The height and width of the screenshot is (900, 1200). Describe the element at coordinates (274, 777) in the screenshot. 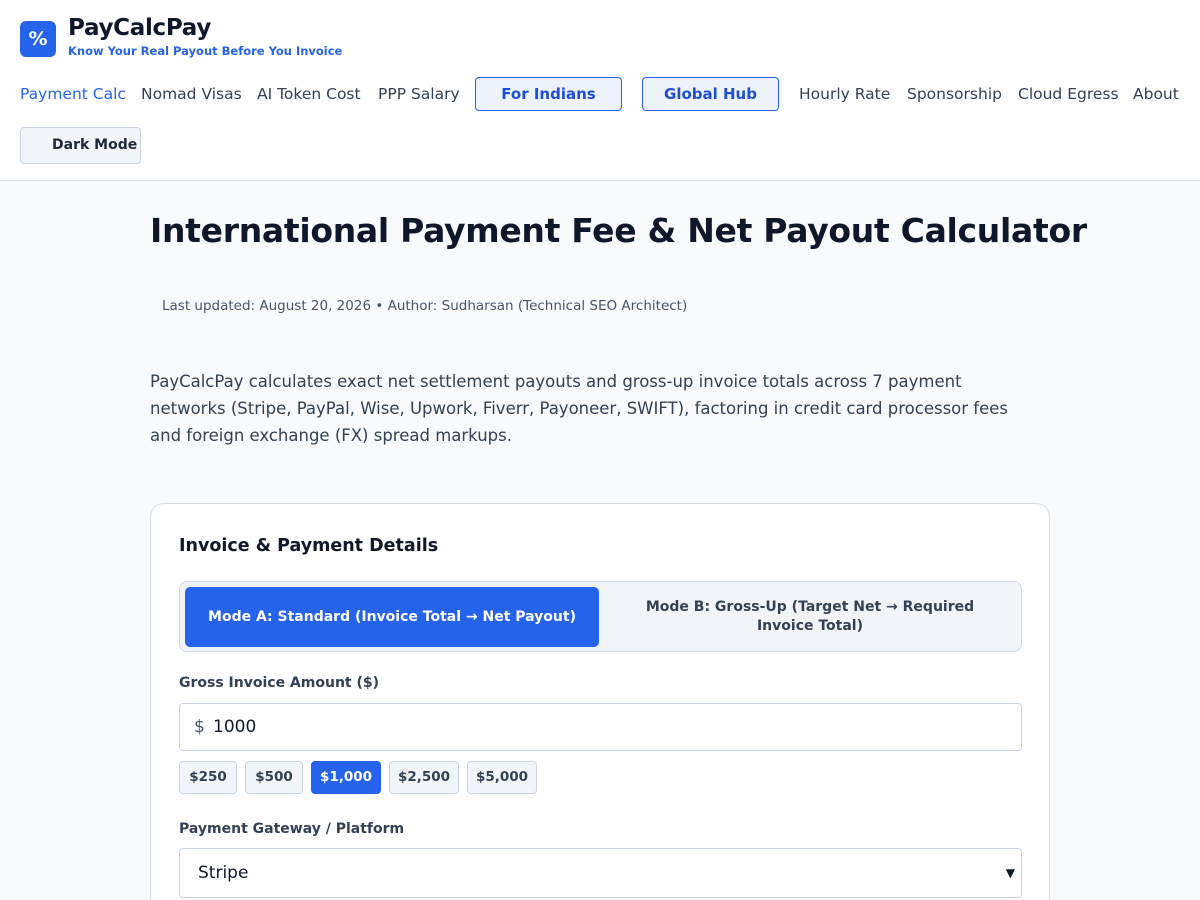

I see `preset-500-button: $500` at that location.